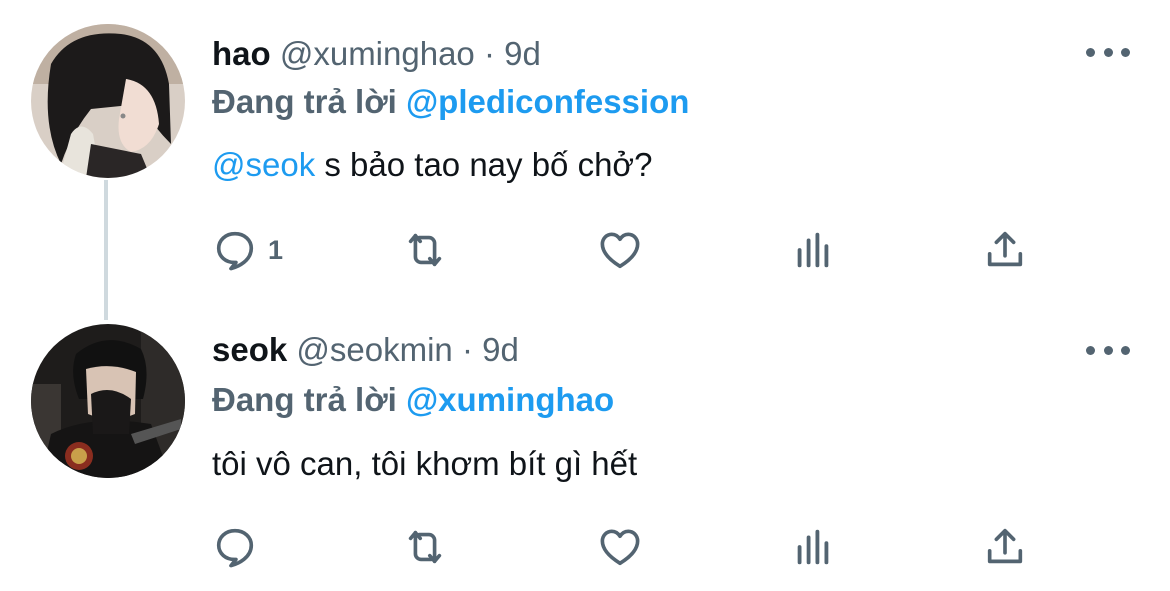  I want to click on replying-to: Đang trả lời @plediconfession, so click(450, 102).